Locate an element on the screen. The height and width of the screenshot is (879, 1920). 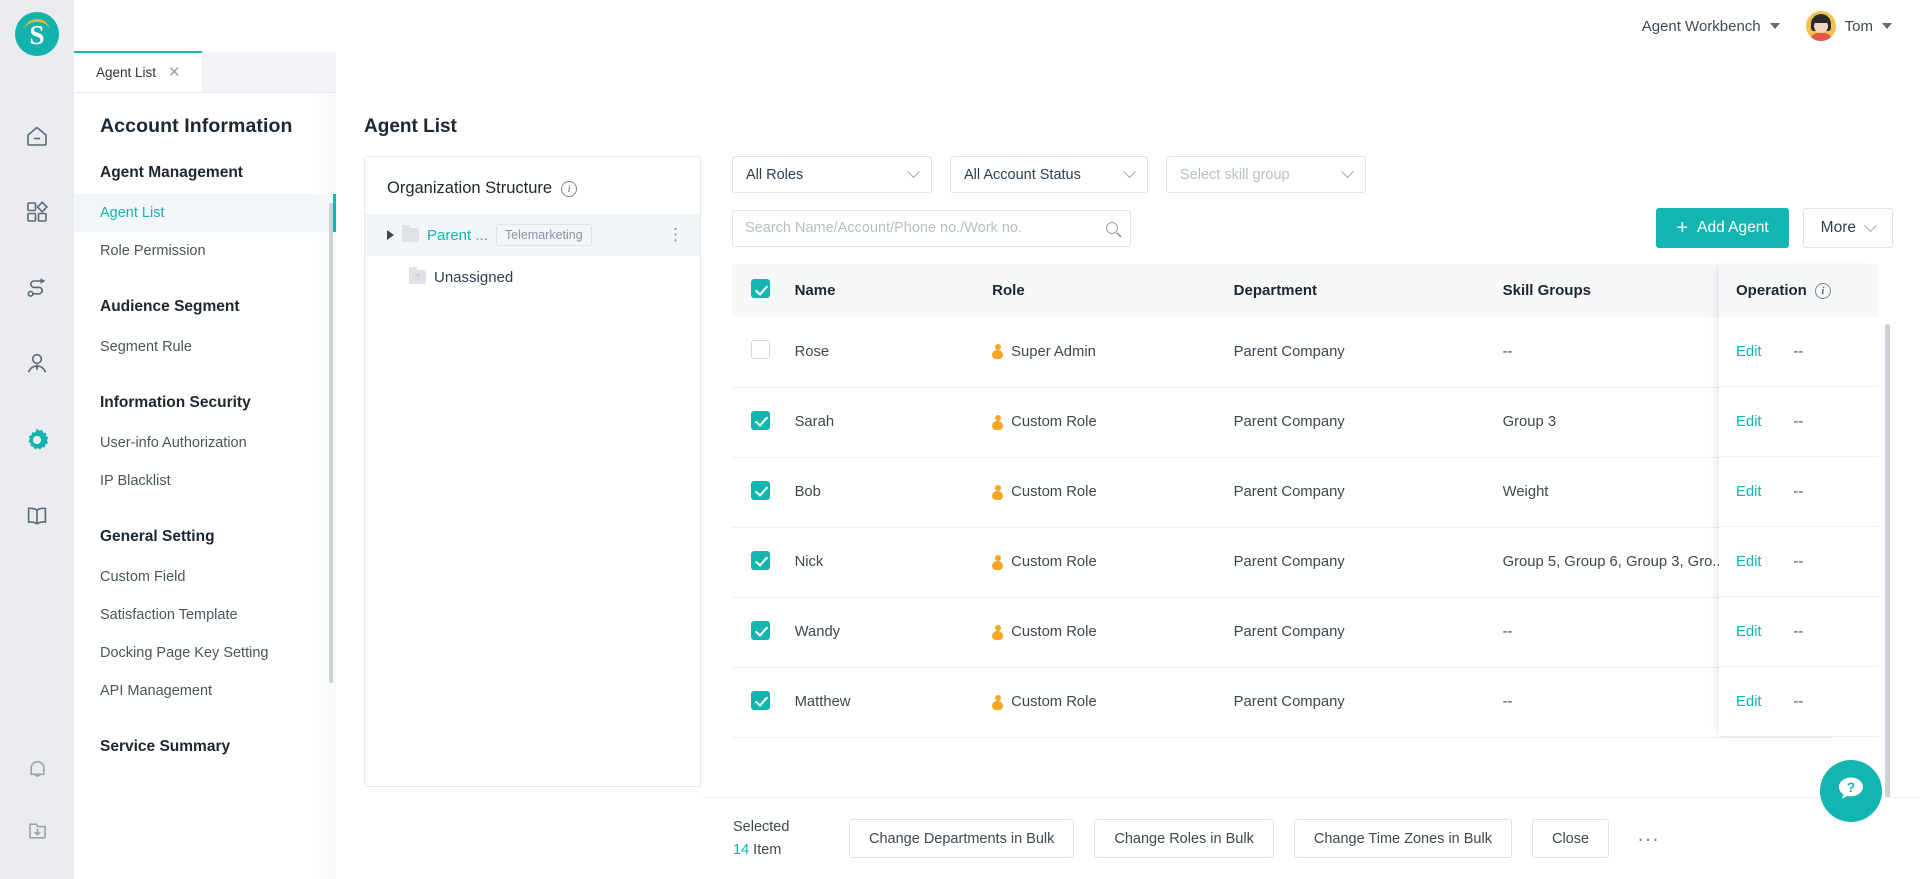
column-name: Name is located at coordinates (893, 290).